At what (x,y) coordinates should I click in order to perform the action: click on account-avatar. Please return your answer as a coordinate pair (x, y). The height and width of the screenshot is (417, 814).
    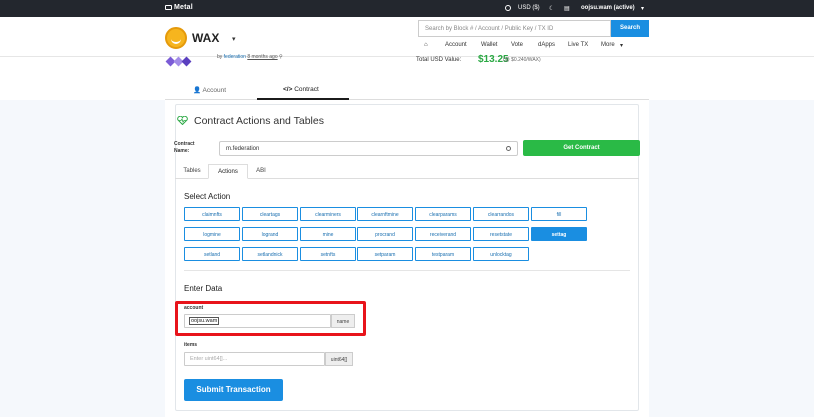
    Looking at the image, I should click on (179, 61).